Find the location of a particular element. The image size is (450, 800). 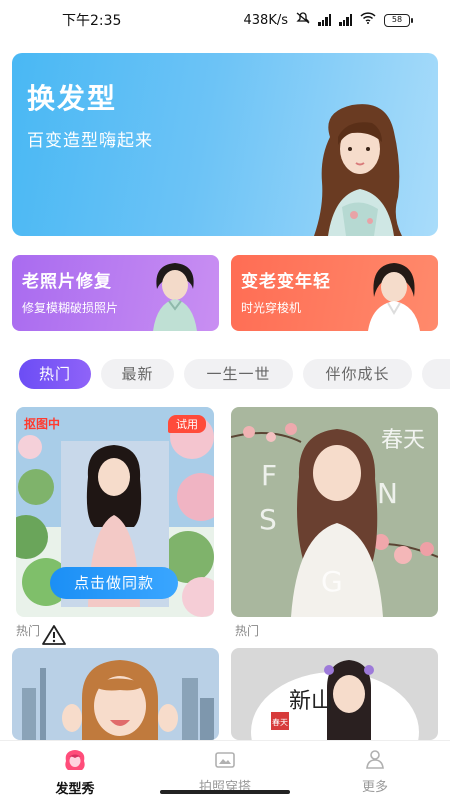

art-letter-f: F is located at coordinates (269, 475).